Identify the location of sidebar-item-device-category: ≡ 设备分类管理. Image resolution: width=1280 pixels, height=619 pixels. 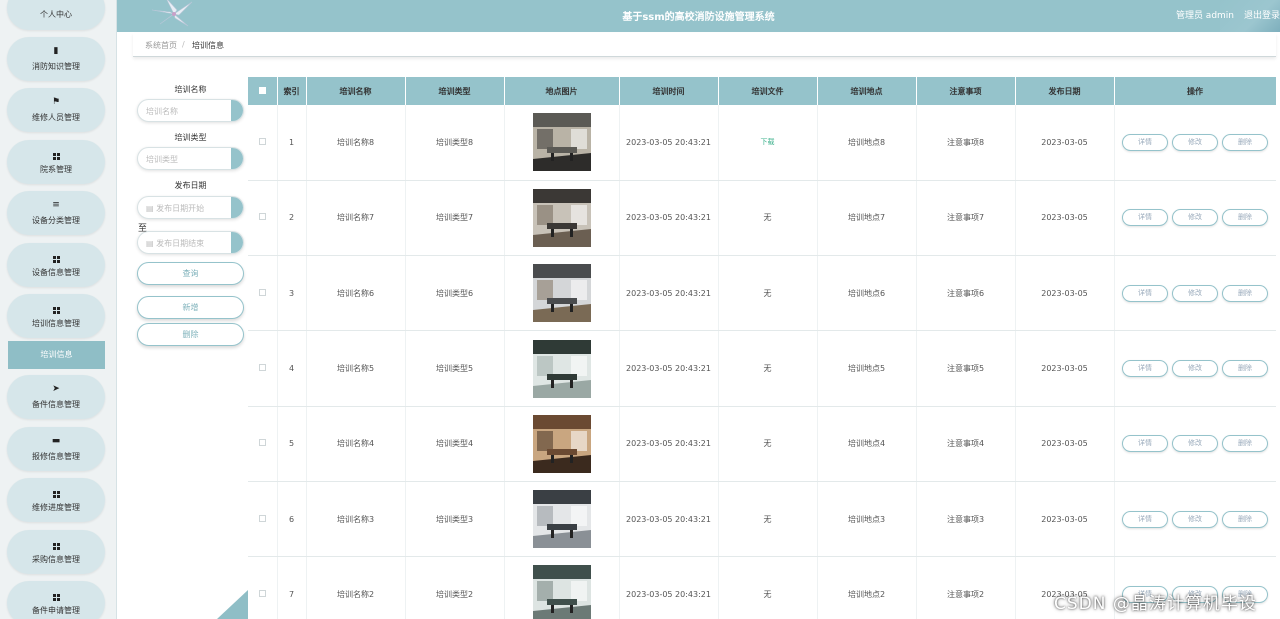
(56, 213).